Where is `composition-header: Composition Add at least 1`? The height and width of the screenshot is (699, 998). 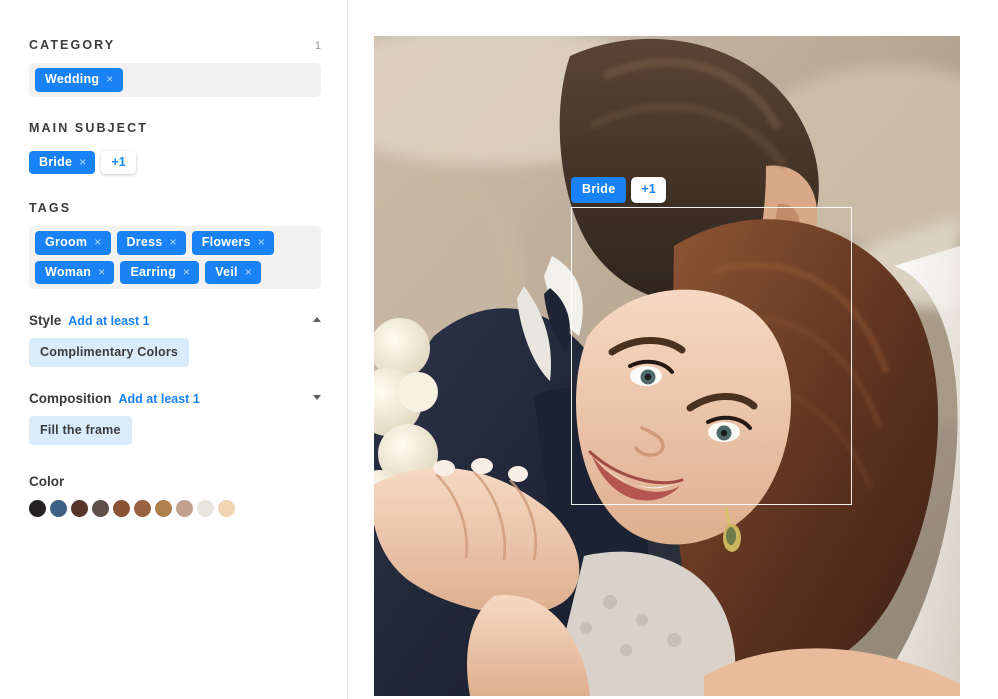
composition-header: Composition Add at least 1 is located at coordinates (175, 398).